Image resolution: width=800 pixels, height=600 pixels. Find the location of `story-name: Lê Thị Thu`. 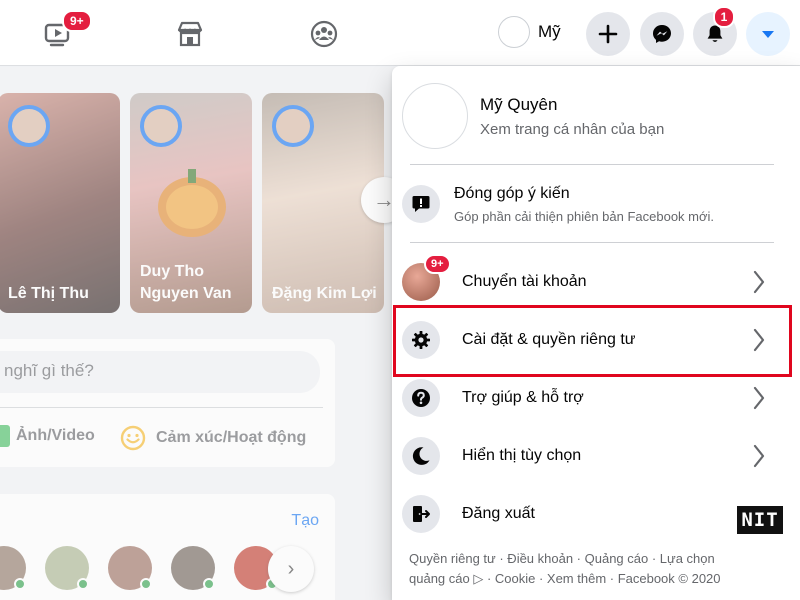

story-name: Lê Thị Thu is located at coordinates (48, 293).